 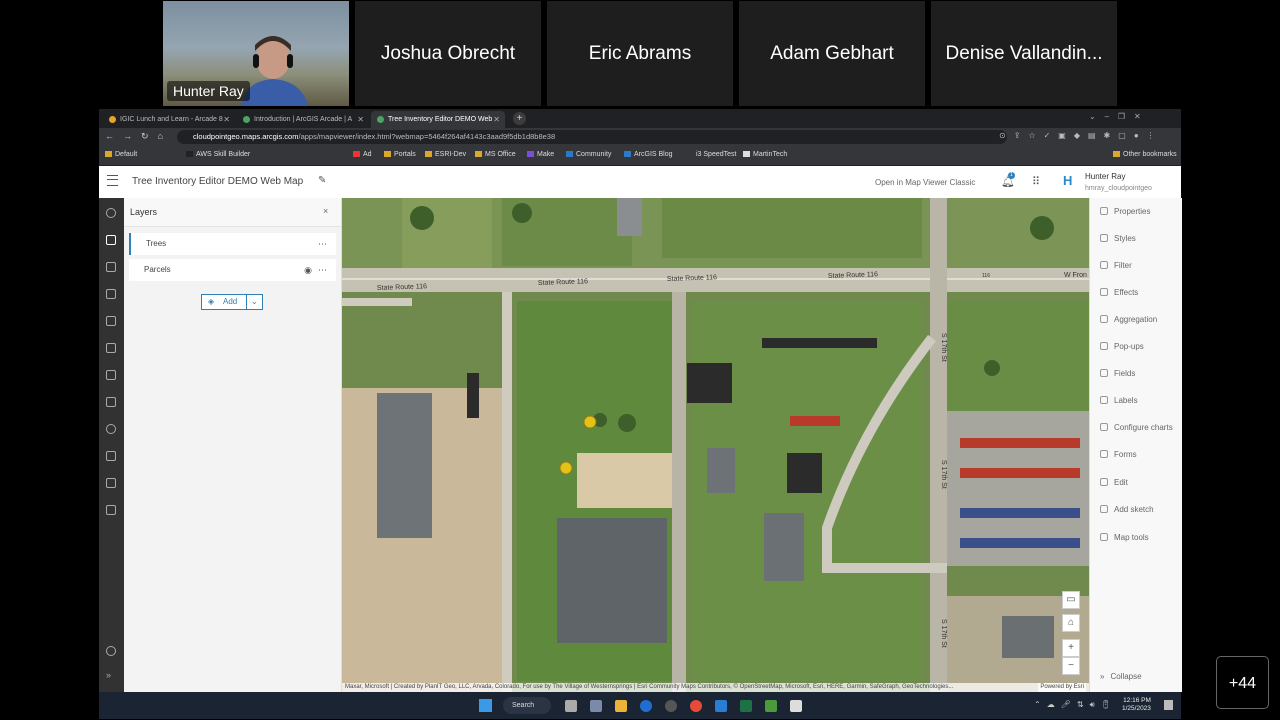 I want to click on zoom-in-button: +, so click(x=1071, y=648).